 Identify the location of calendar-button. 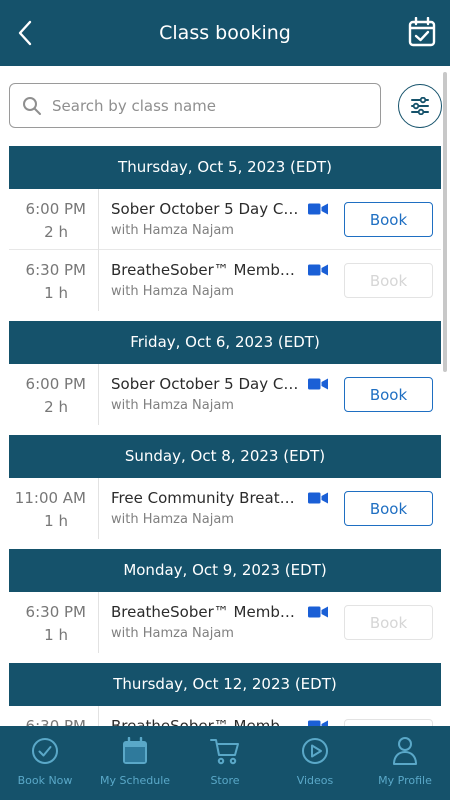
(422, 31).